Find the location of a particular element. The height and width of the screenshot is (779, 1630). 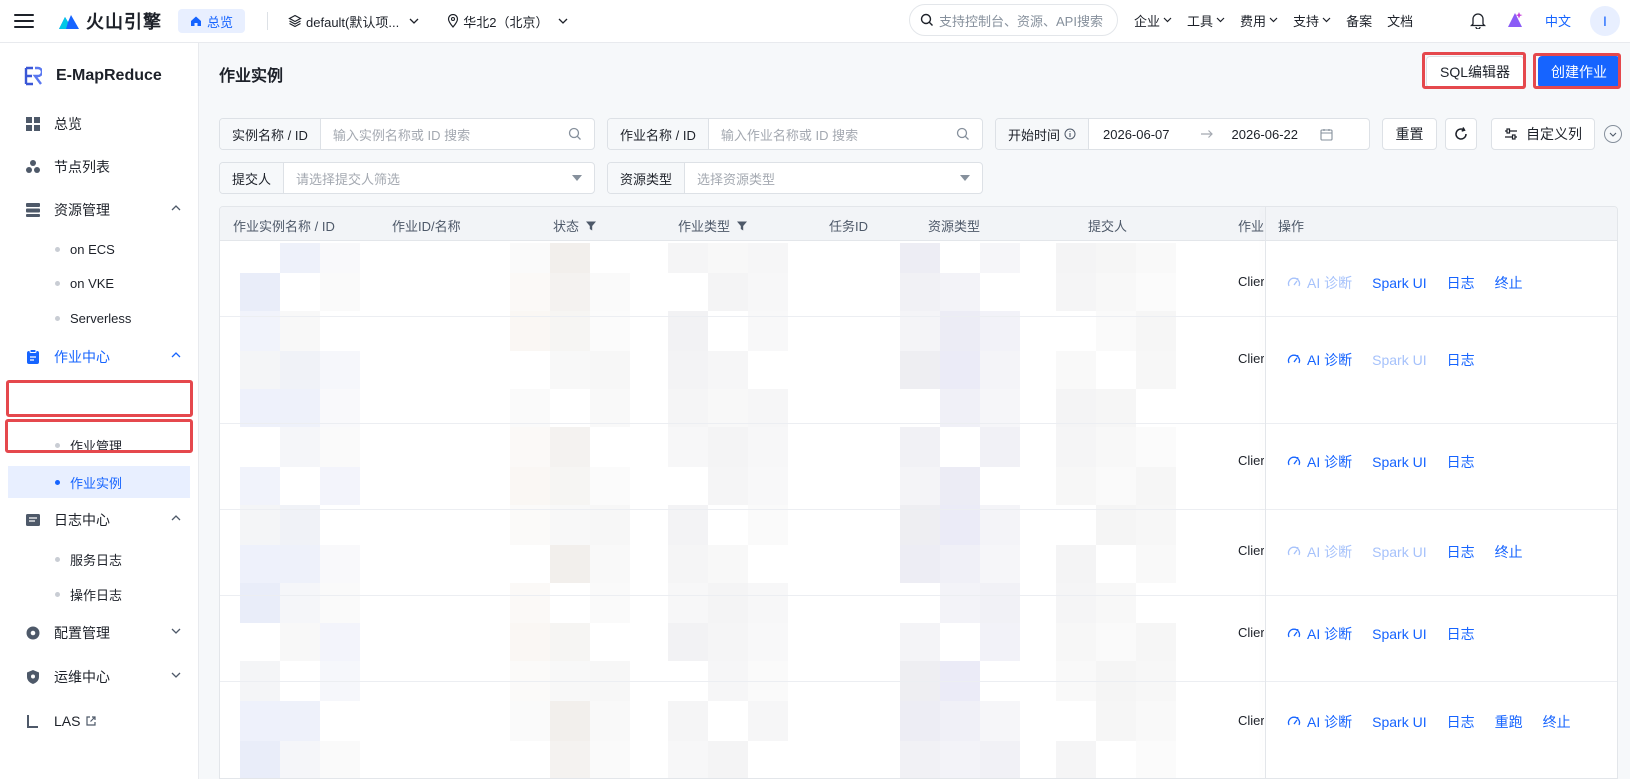

row-actions: AI 诊断 Spark UI 日志 终止 is located at coordinates (1415, 283).